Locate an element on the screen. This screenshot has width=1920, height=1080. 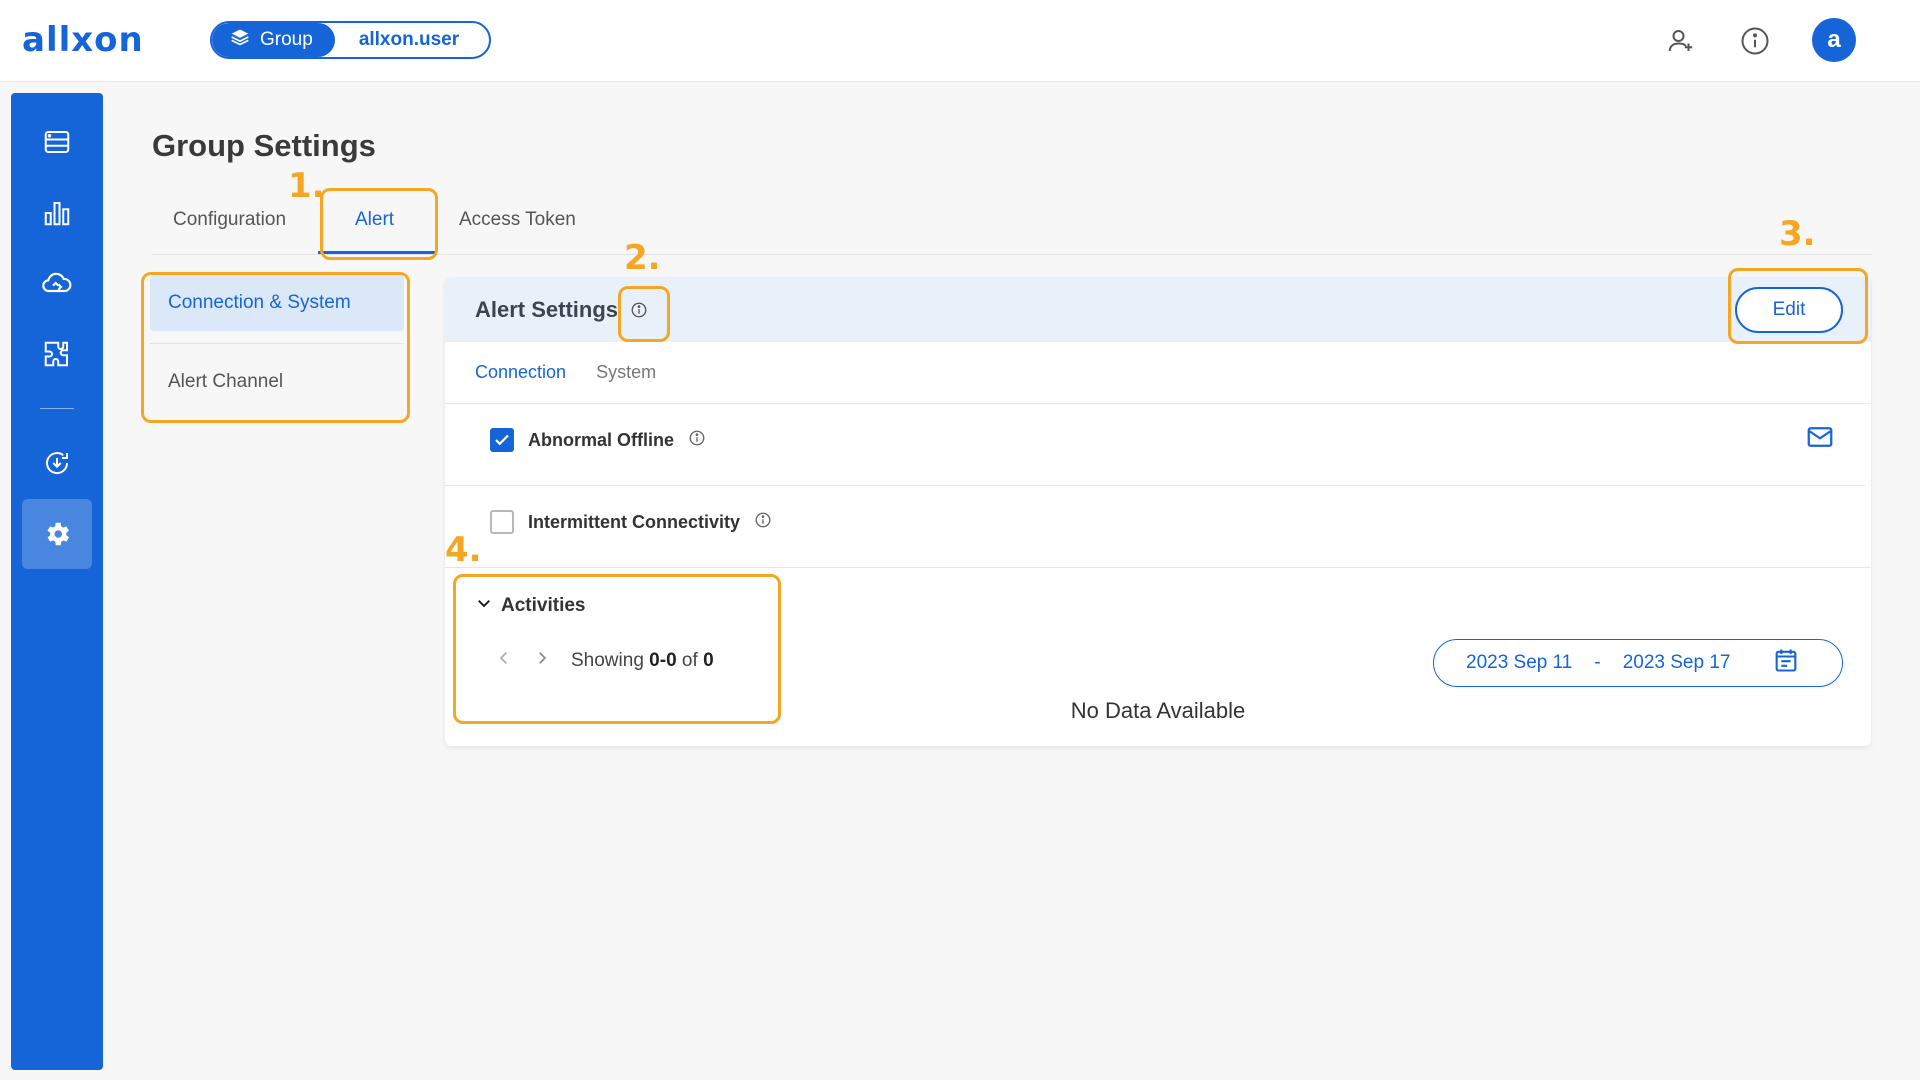
intermittent-connectivity-label: Intermittent Connectivity is located at coordinates (634, 521).